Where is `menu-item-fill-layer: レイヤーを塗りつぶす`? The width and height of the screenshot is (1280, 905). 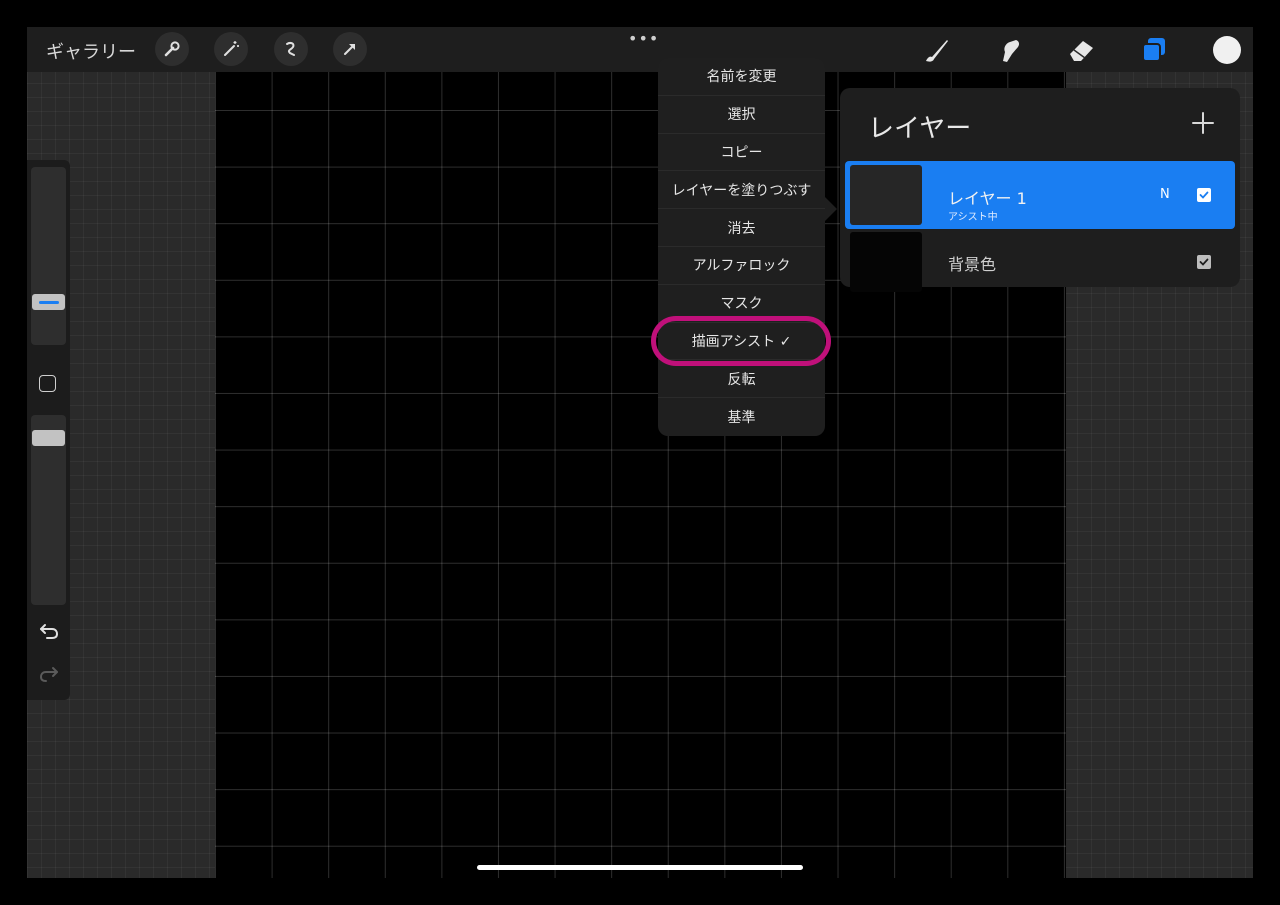
menu-item-fill-layer: レイヤーを塗りつぶす is located at coordinates (741, 190).